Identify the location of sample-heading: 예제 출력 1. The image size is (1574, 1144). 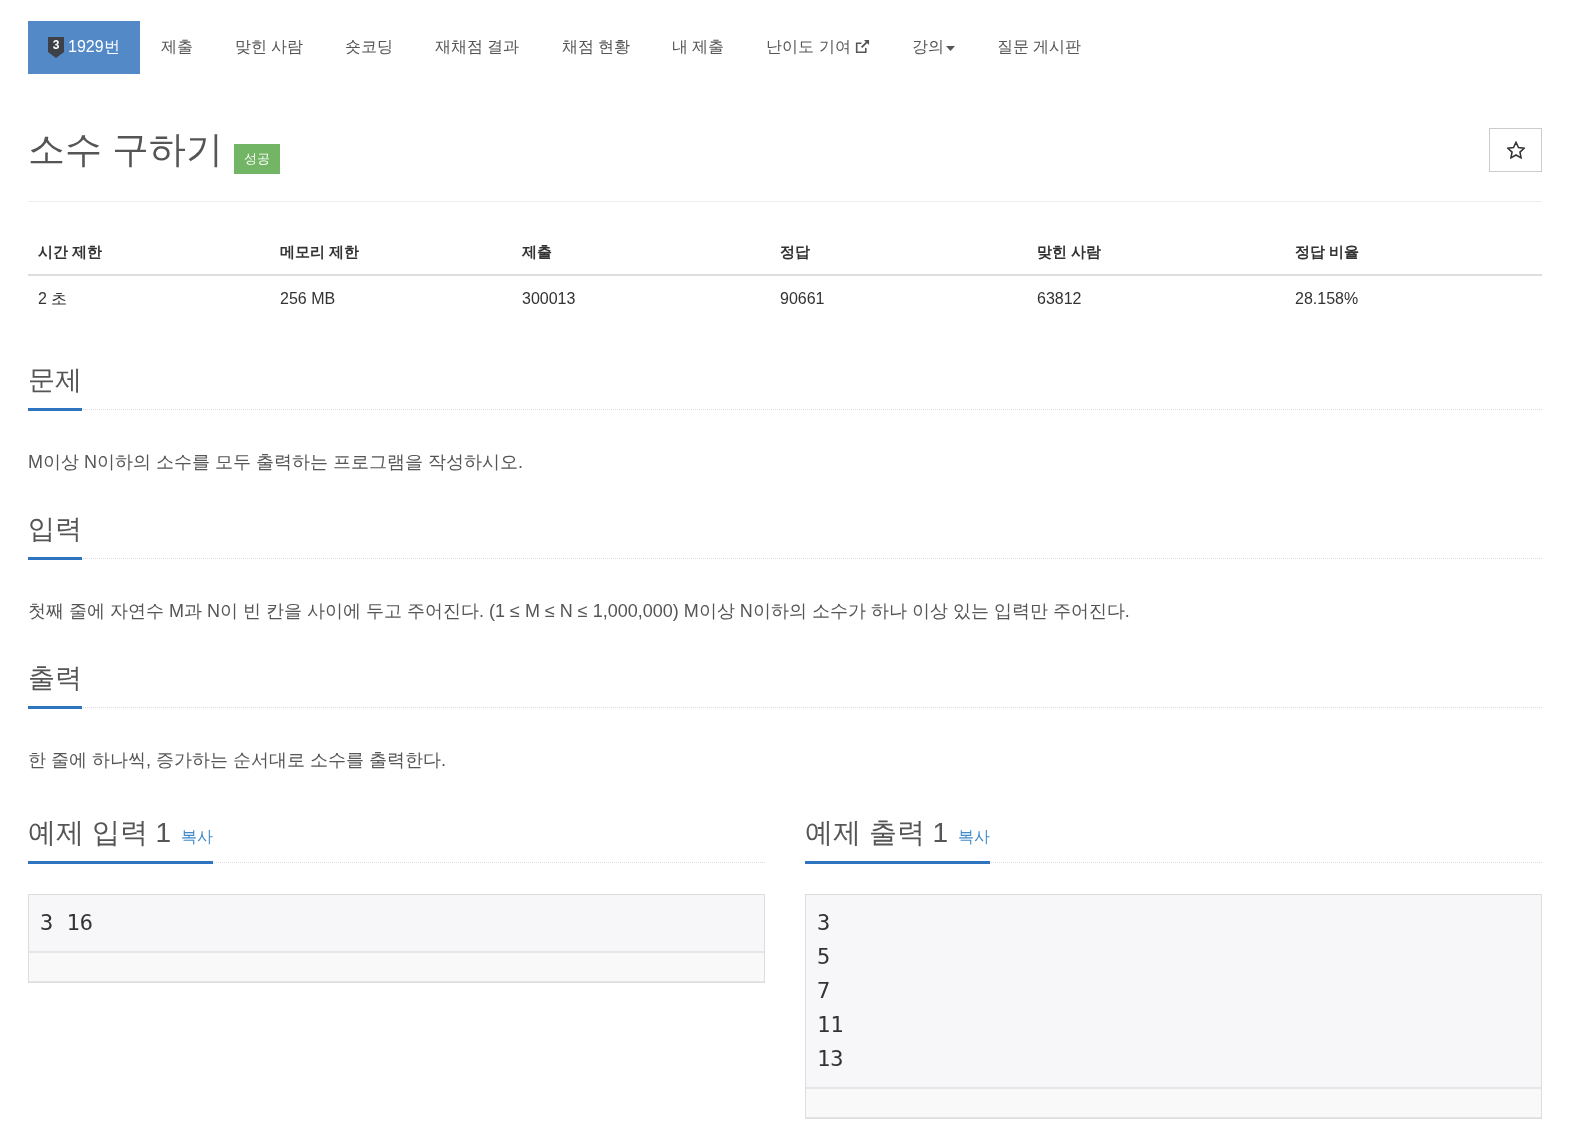
(877, 833).